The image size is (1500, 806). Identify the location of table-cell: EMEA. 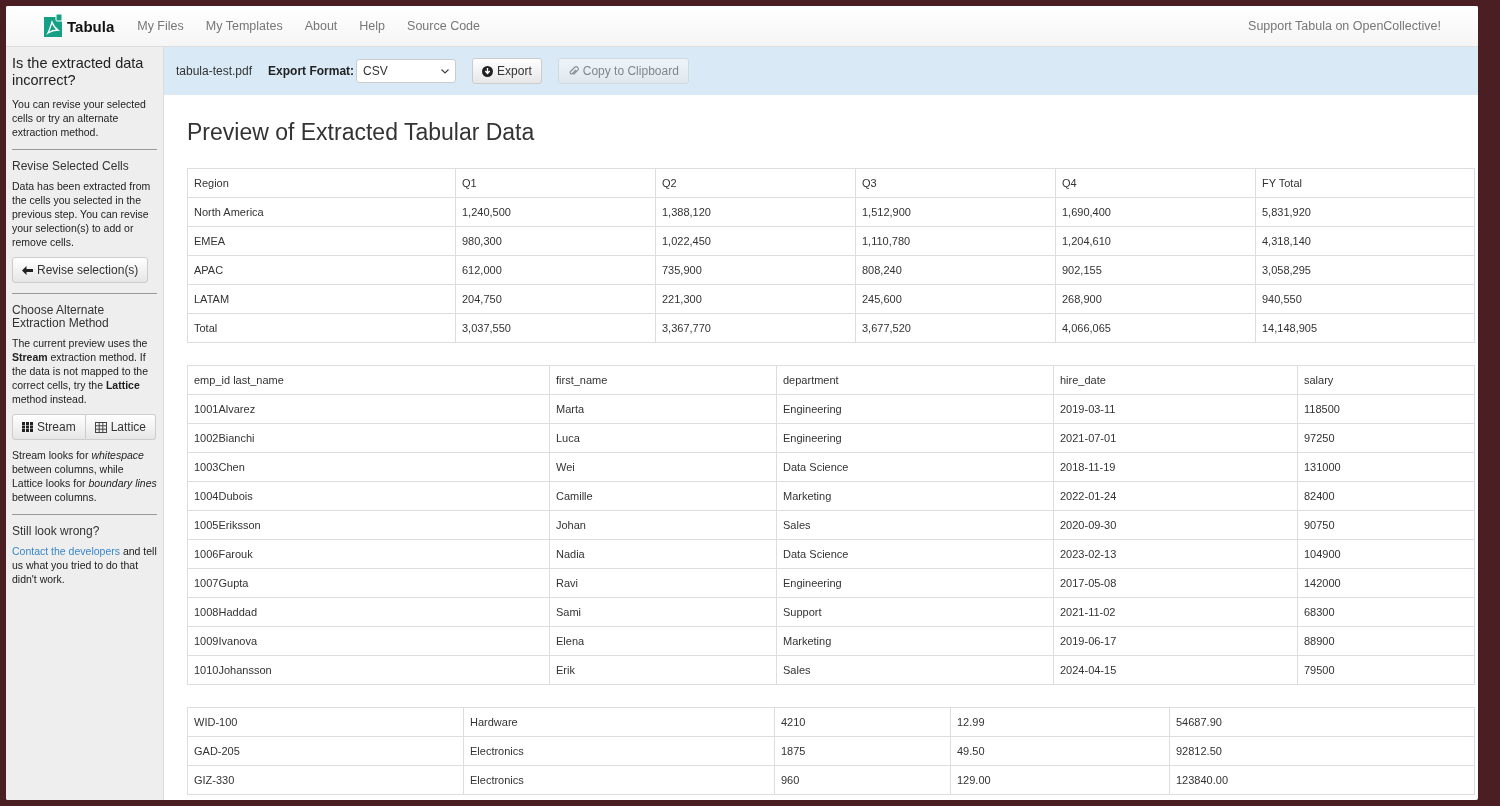
(321, 241).